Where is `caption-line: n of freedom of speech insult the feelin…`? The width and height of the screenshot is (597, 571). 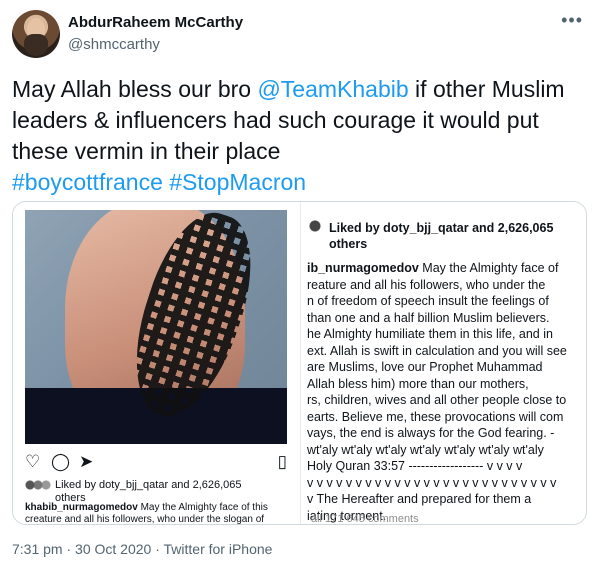 caption-line: n of freedom of speech insult the feelin… is located at coordinates (428, 301).